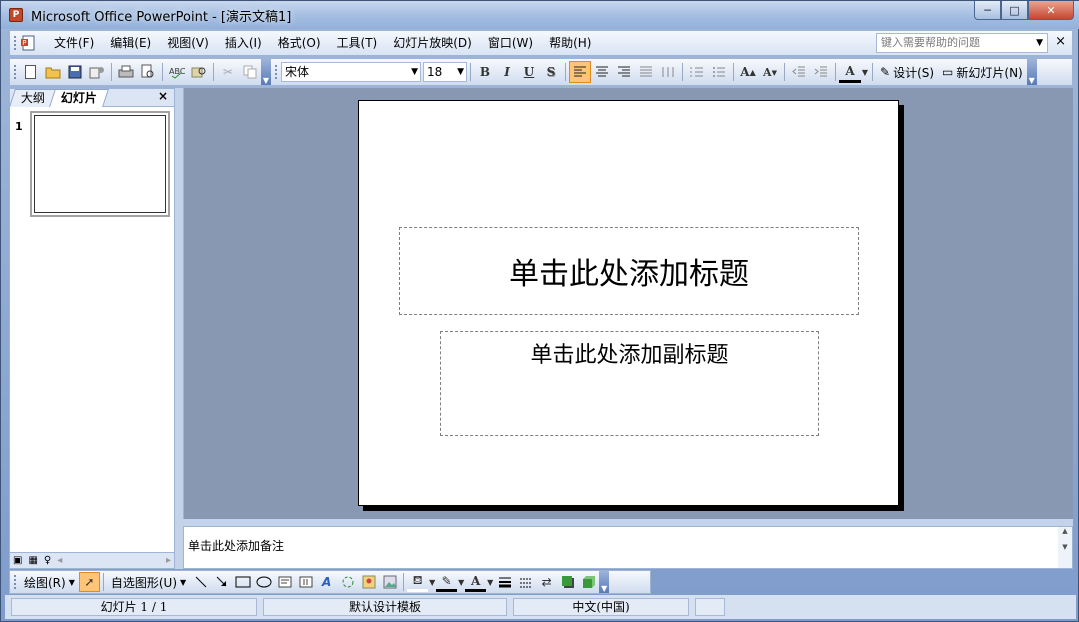 This screenshot has height=622, width=1079. I want to click on menu-file: 文件(F), so click(74, 43).